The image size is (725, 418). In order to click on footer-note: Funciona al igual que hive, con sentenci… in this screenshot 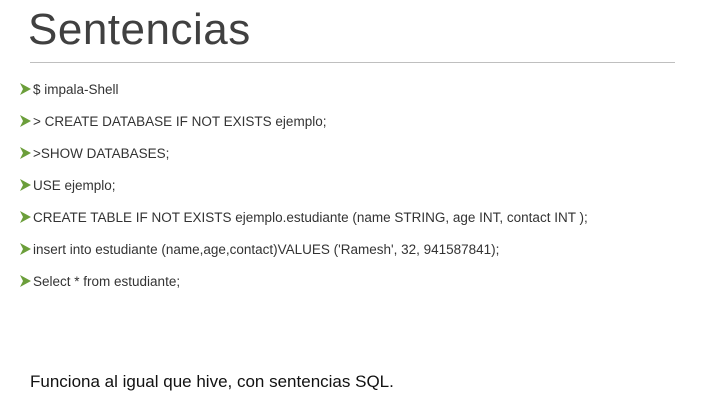, I will do `click(212, 381)`.